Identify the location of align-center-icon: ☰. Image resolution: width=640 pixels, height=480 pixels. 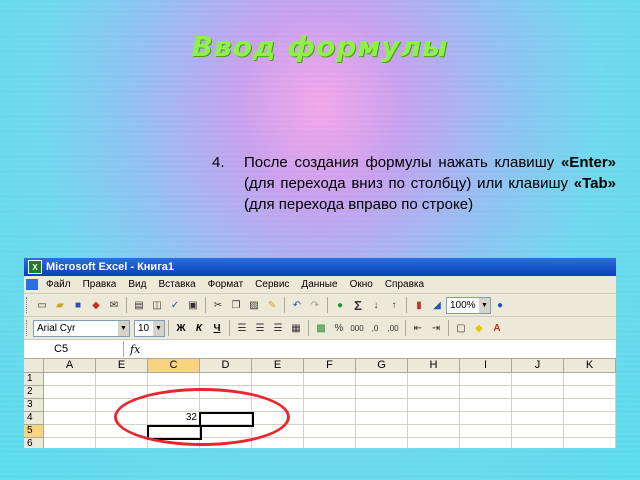
(260, 328).